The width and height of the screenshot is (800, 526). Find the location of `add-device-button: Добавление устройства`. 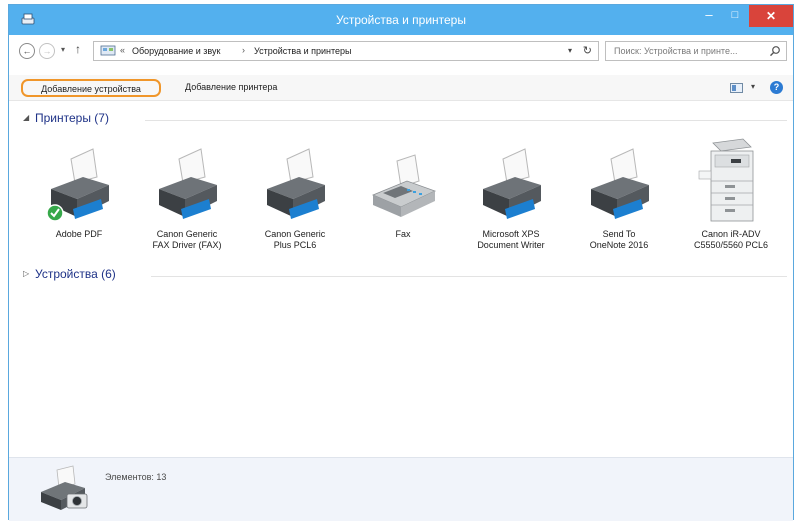

add-device-button: Добавление устройства is located at coordinates (91, 88).